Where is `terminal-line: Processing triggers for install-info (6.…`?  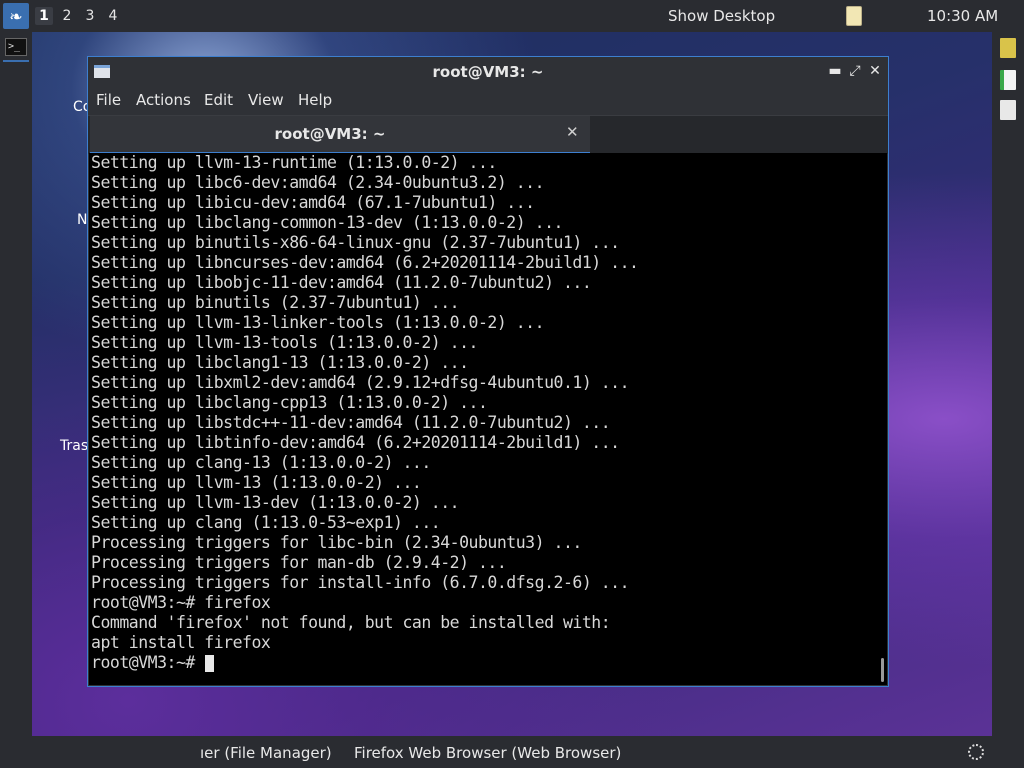
terminal-line: Processing triggers for install-info (6.… is located at coordinates (360, 582).